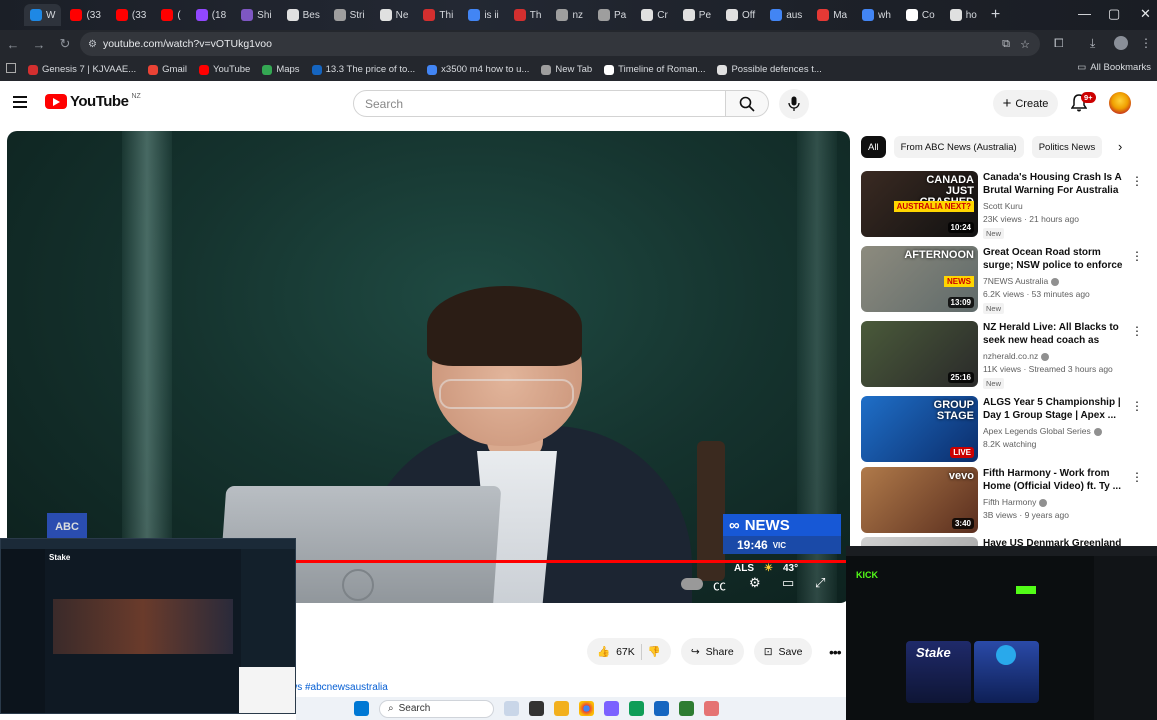 This screenshot has height=720, width=1157. I want to click on browser-menu-icon: ⋮, so click(1146, 43).